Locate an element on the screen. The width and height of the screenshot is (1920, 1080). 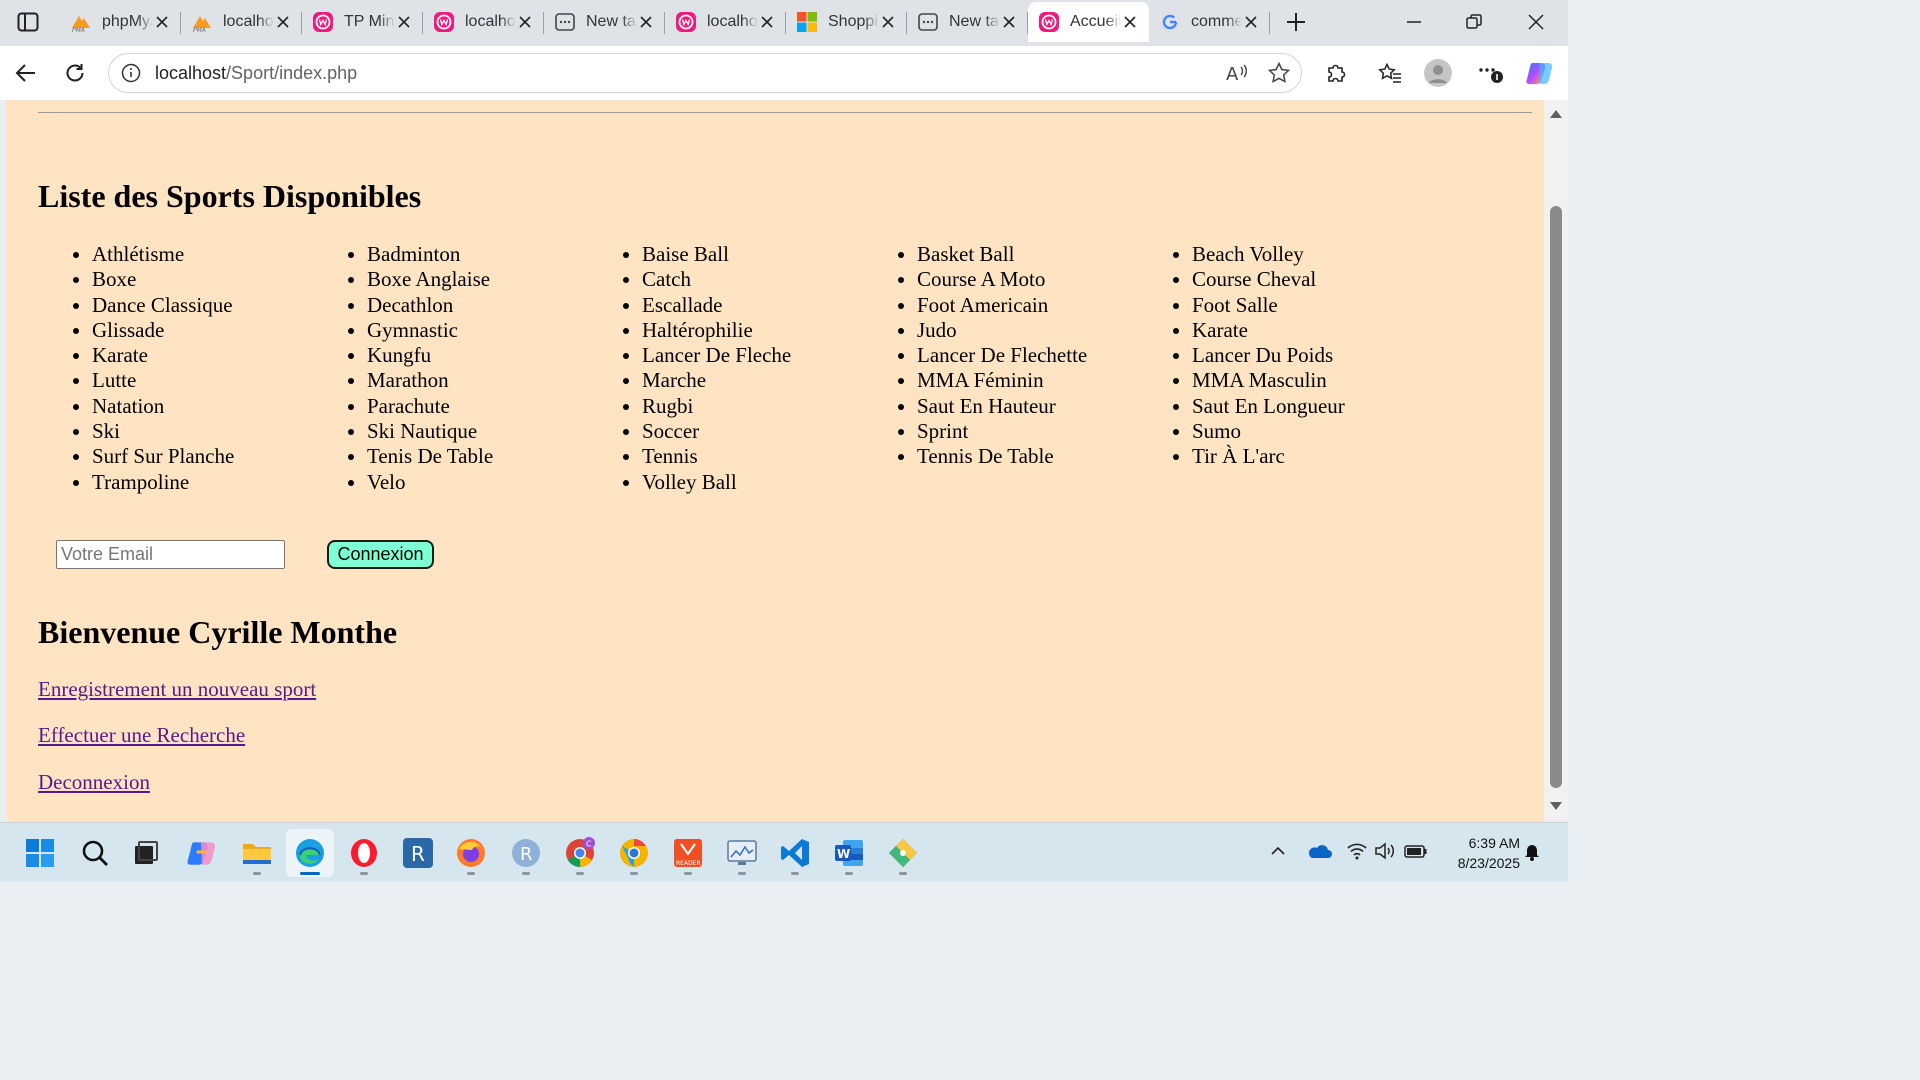
taskbar-r-button: R is located at coordinates (526, 853).